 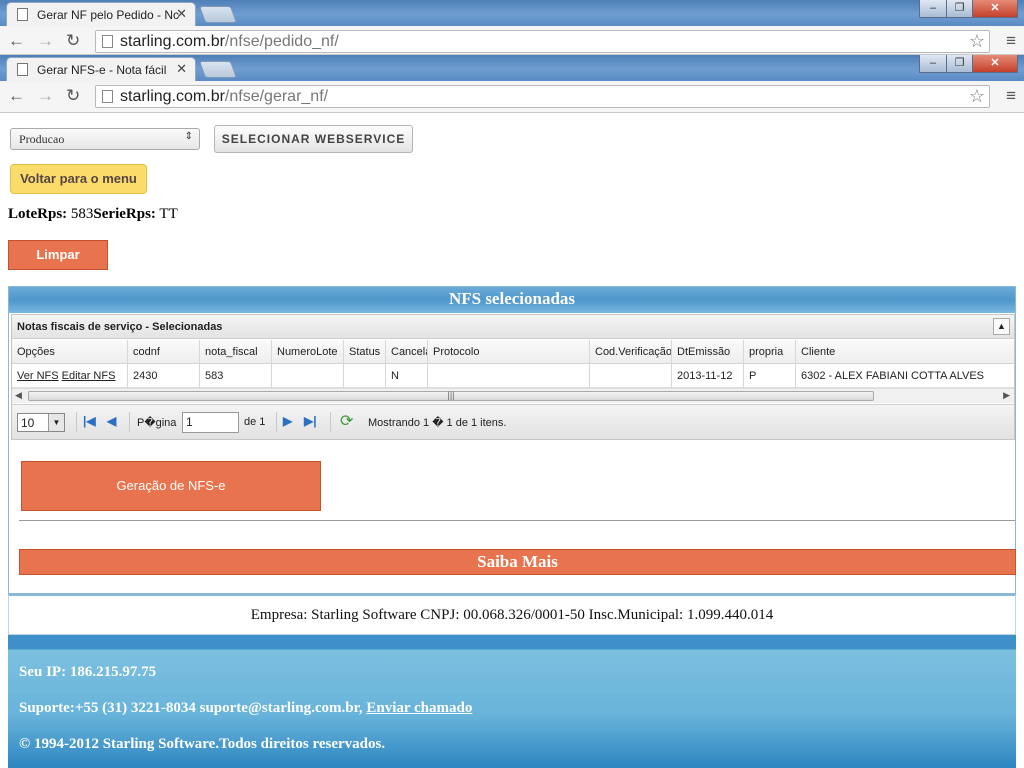 I want to click on col-header-opcoes: Opções, so click(x=70, y=352).